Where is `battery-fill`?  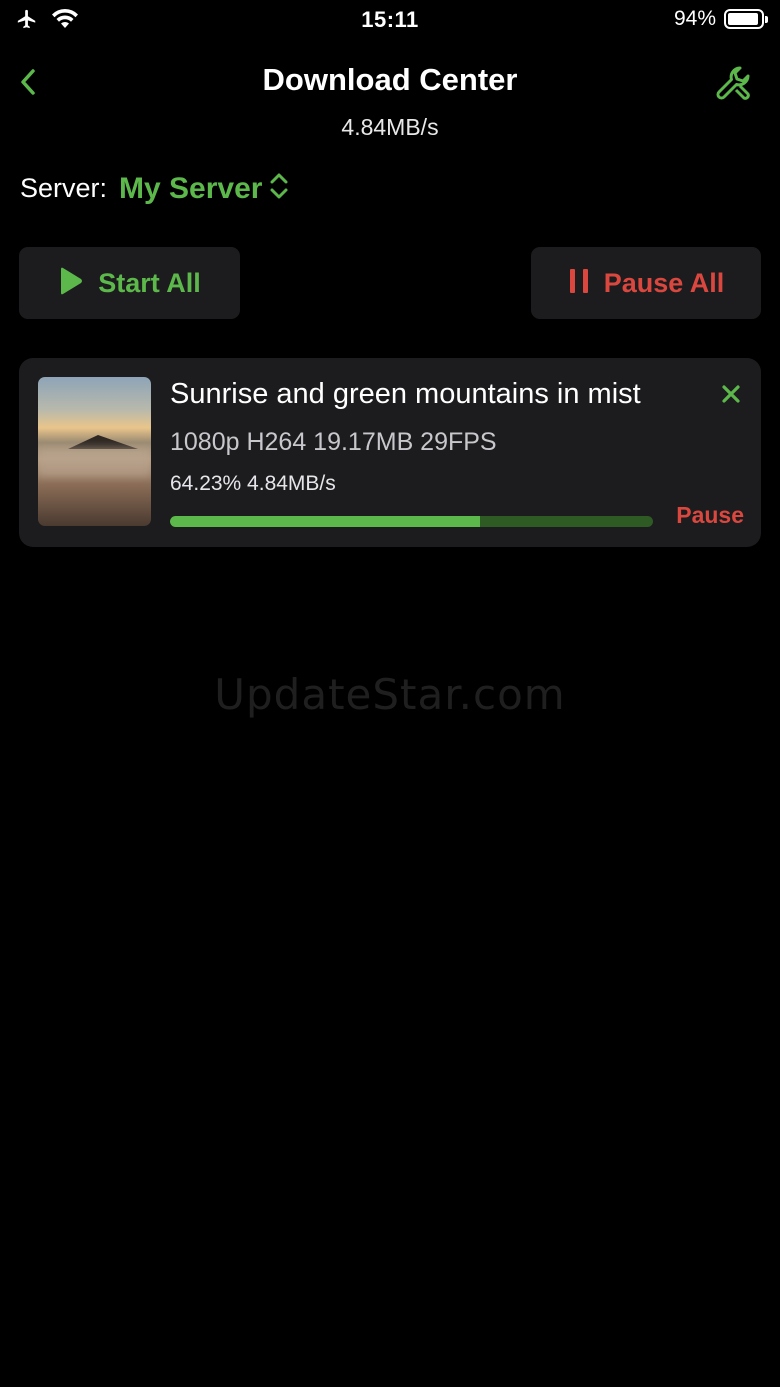 battery-fill is located at coordinates (743, 19).